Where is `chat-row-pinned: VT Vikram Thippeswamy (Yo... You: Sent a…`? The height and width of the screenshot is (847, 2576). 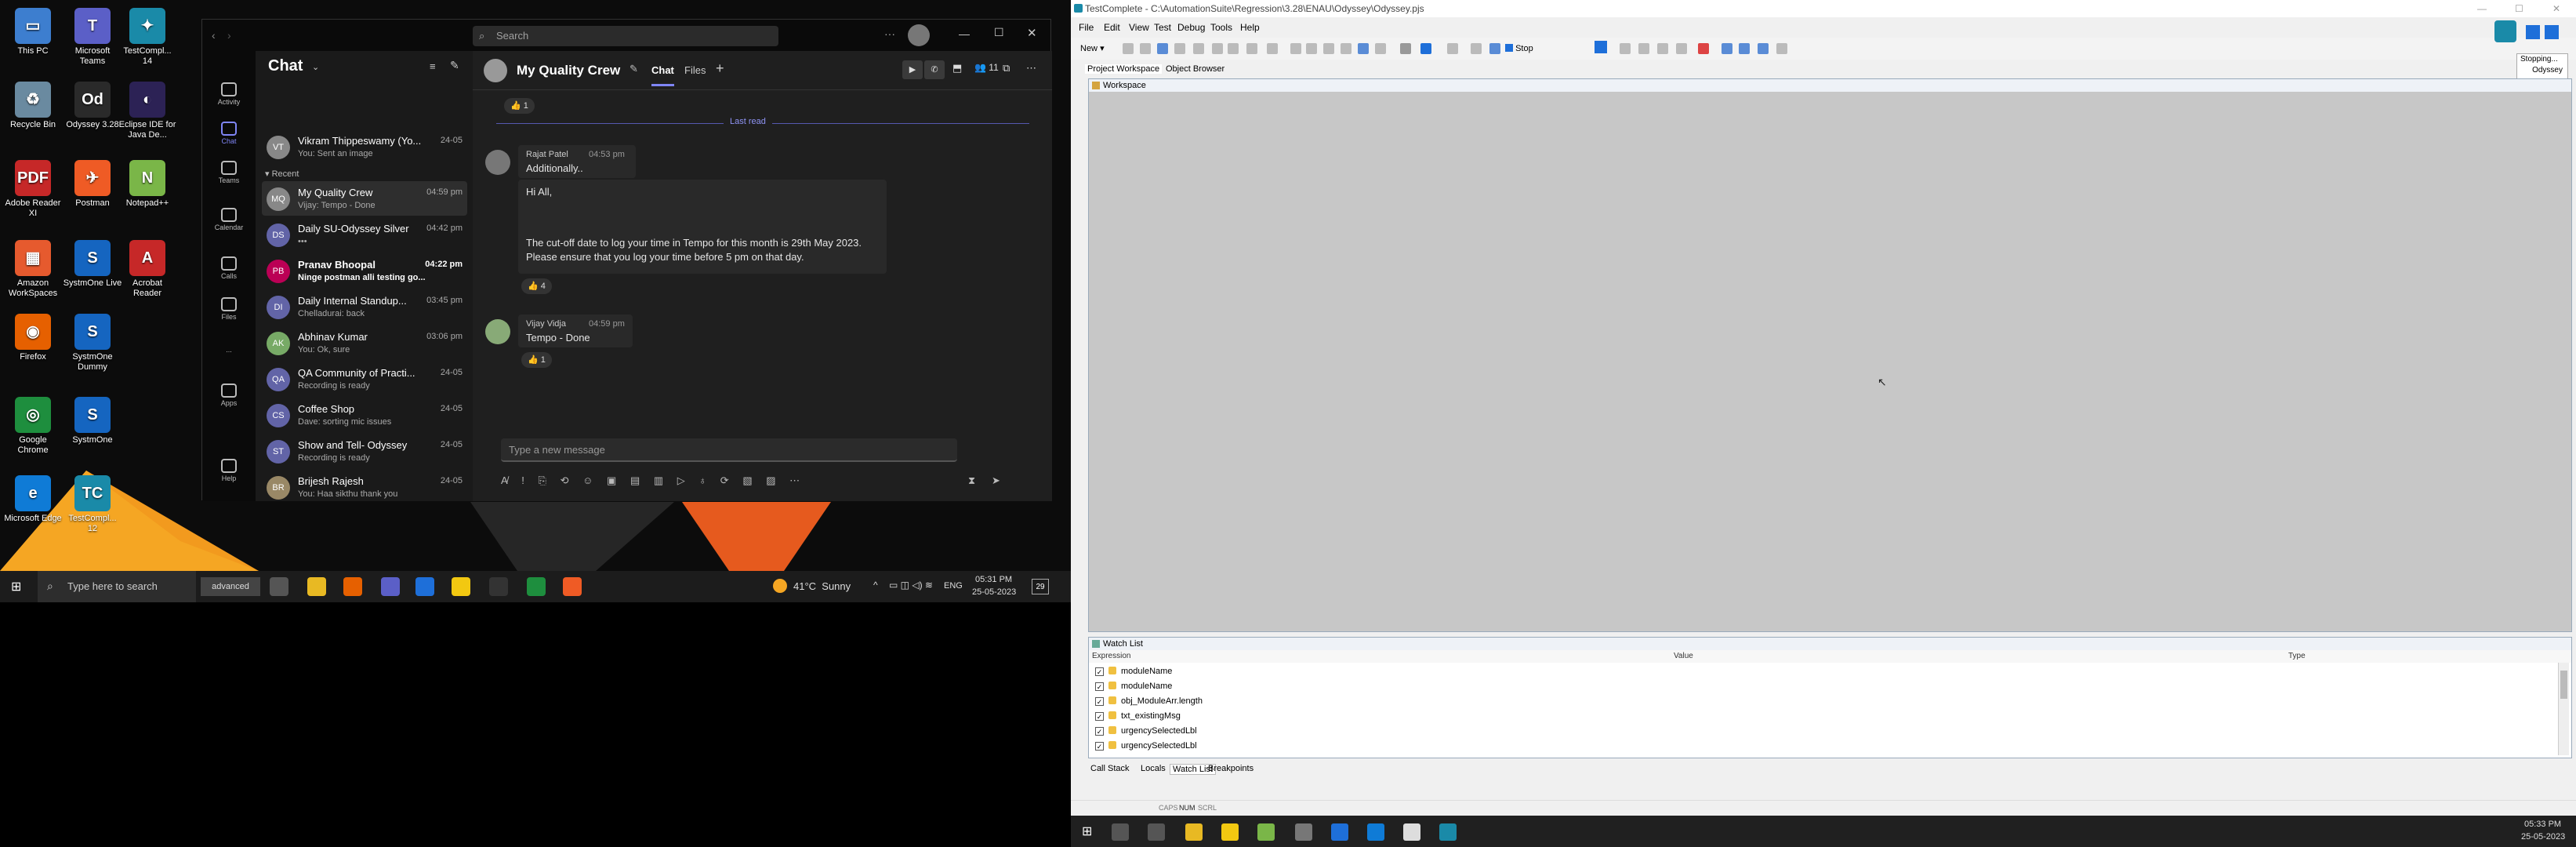
chat-row-pinned: VT Vikram Thippeswamy (Yo... You: Sent a… is located at coordinates (364, 146).